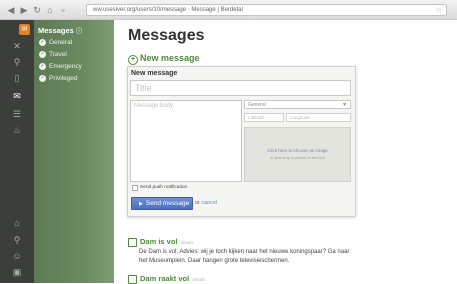  I want to click on home-nav-icon: ⌂, so click(17, 223).